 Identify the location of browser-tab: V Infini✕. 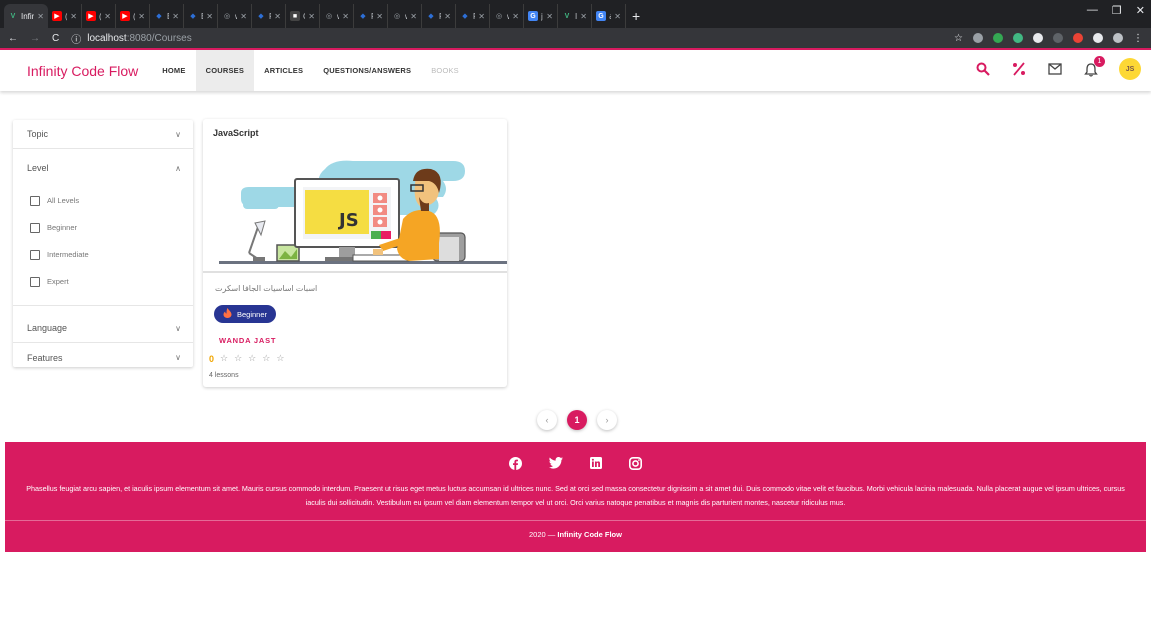
(575, 16).